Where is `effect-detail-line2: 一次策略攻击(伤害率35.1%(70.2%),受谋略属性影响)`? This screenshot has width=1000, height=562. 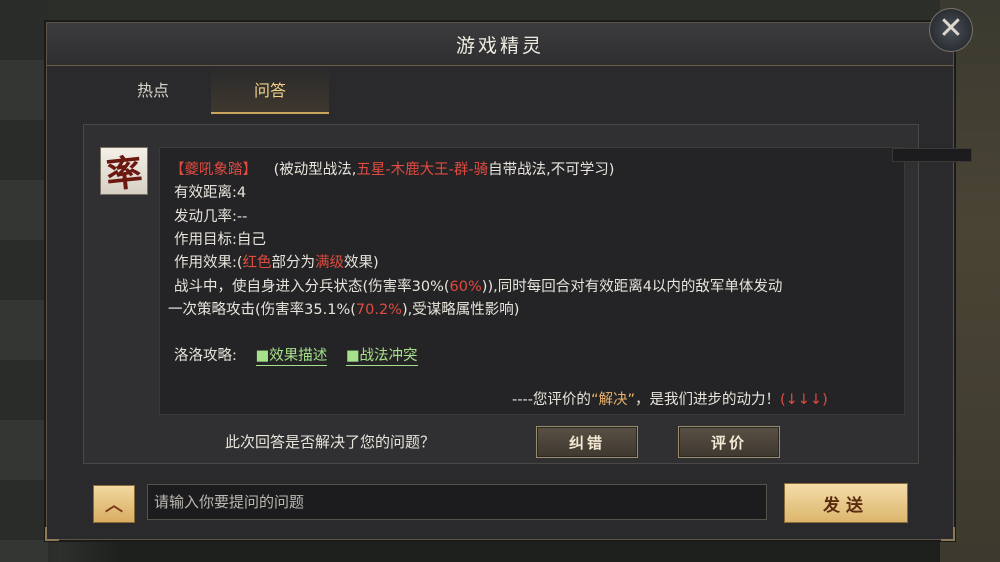
effect-detail-line2: 一次策略攻击(伤害率35.1%(70.2%),受谋略属性影响) is located at coordinates (343, 308).